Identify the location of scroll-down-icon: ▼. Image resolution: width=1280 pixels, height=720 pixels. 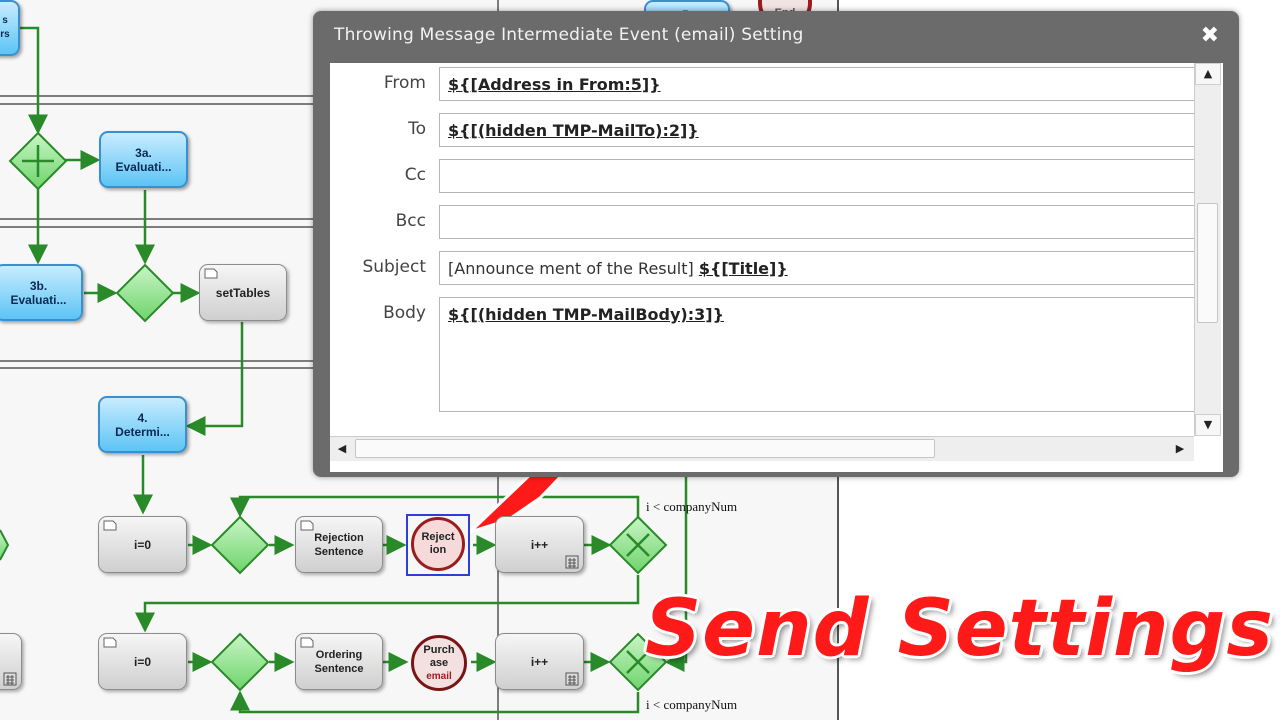
(1208, 425).